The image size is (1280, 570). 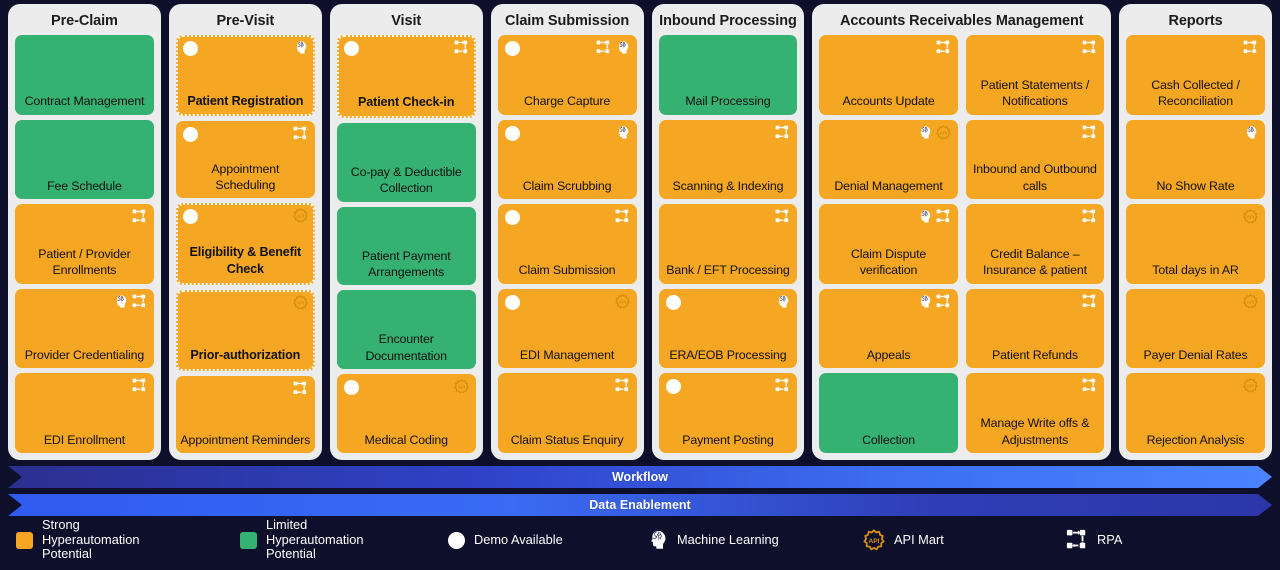 What do you see at coordinates (888, 413) in the screenshot?
I see `process-card: Collection` at bounding box center [888, 413].